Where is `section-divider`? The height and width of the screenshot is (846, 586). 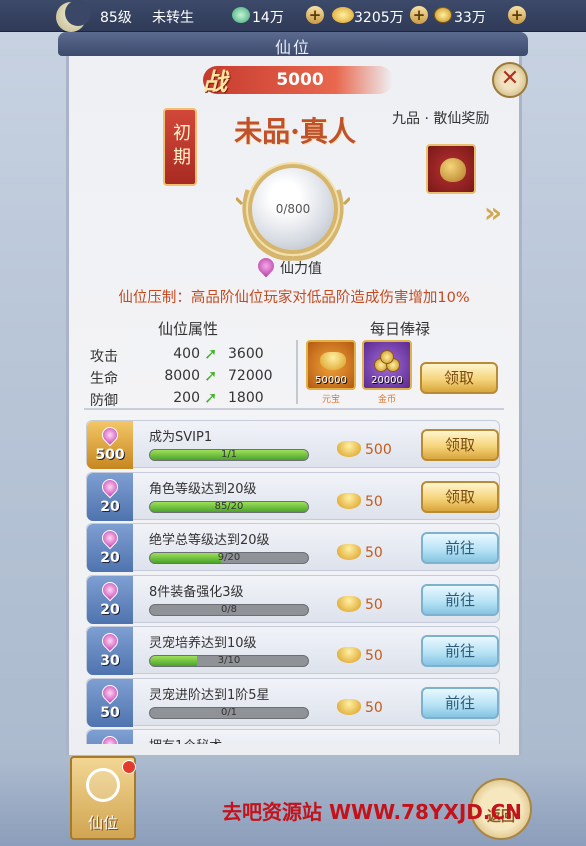 section-divider is located at coordinates (297, 372).